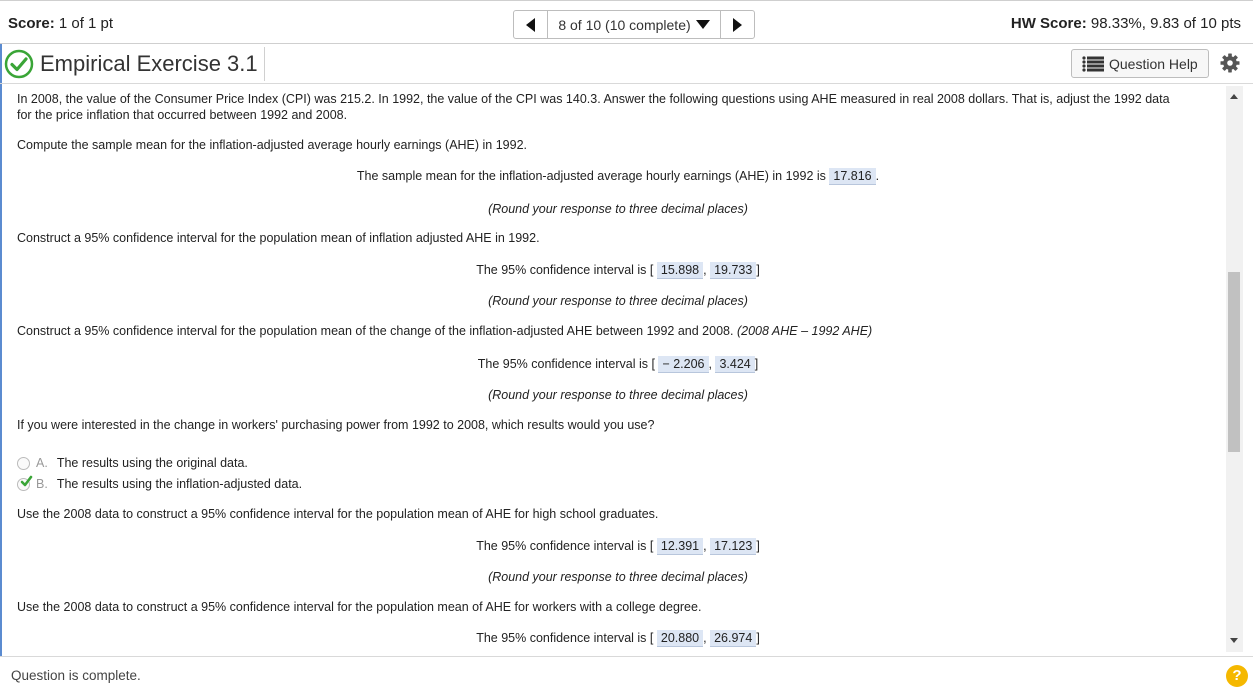  I want to click on check-icon, so click(26, 480).